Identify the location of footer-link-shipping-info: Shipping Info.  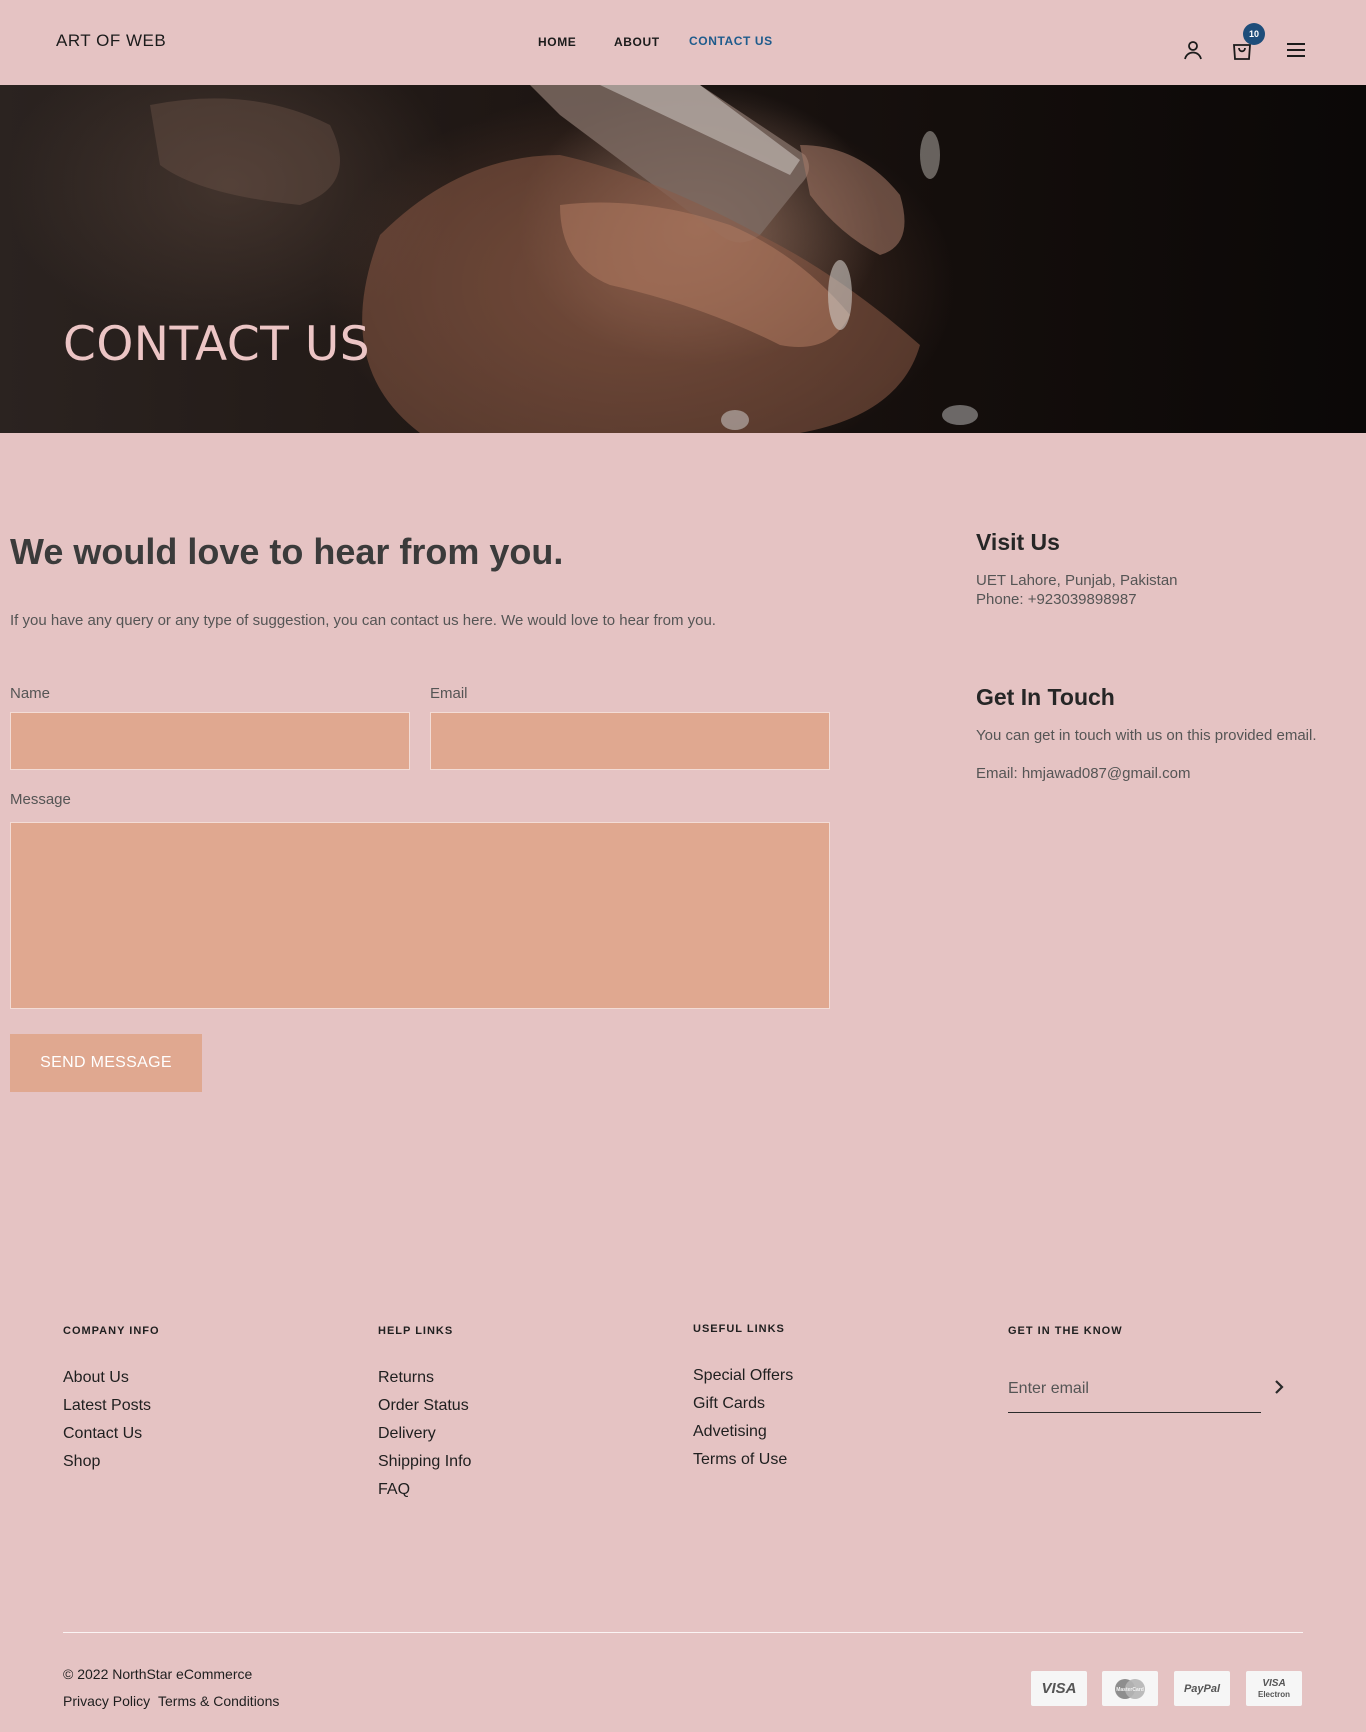
(424, 1462).